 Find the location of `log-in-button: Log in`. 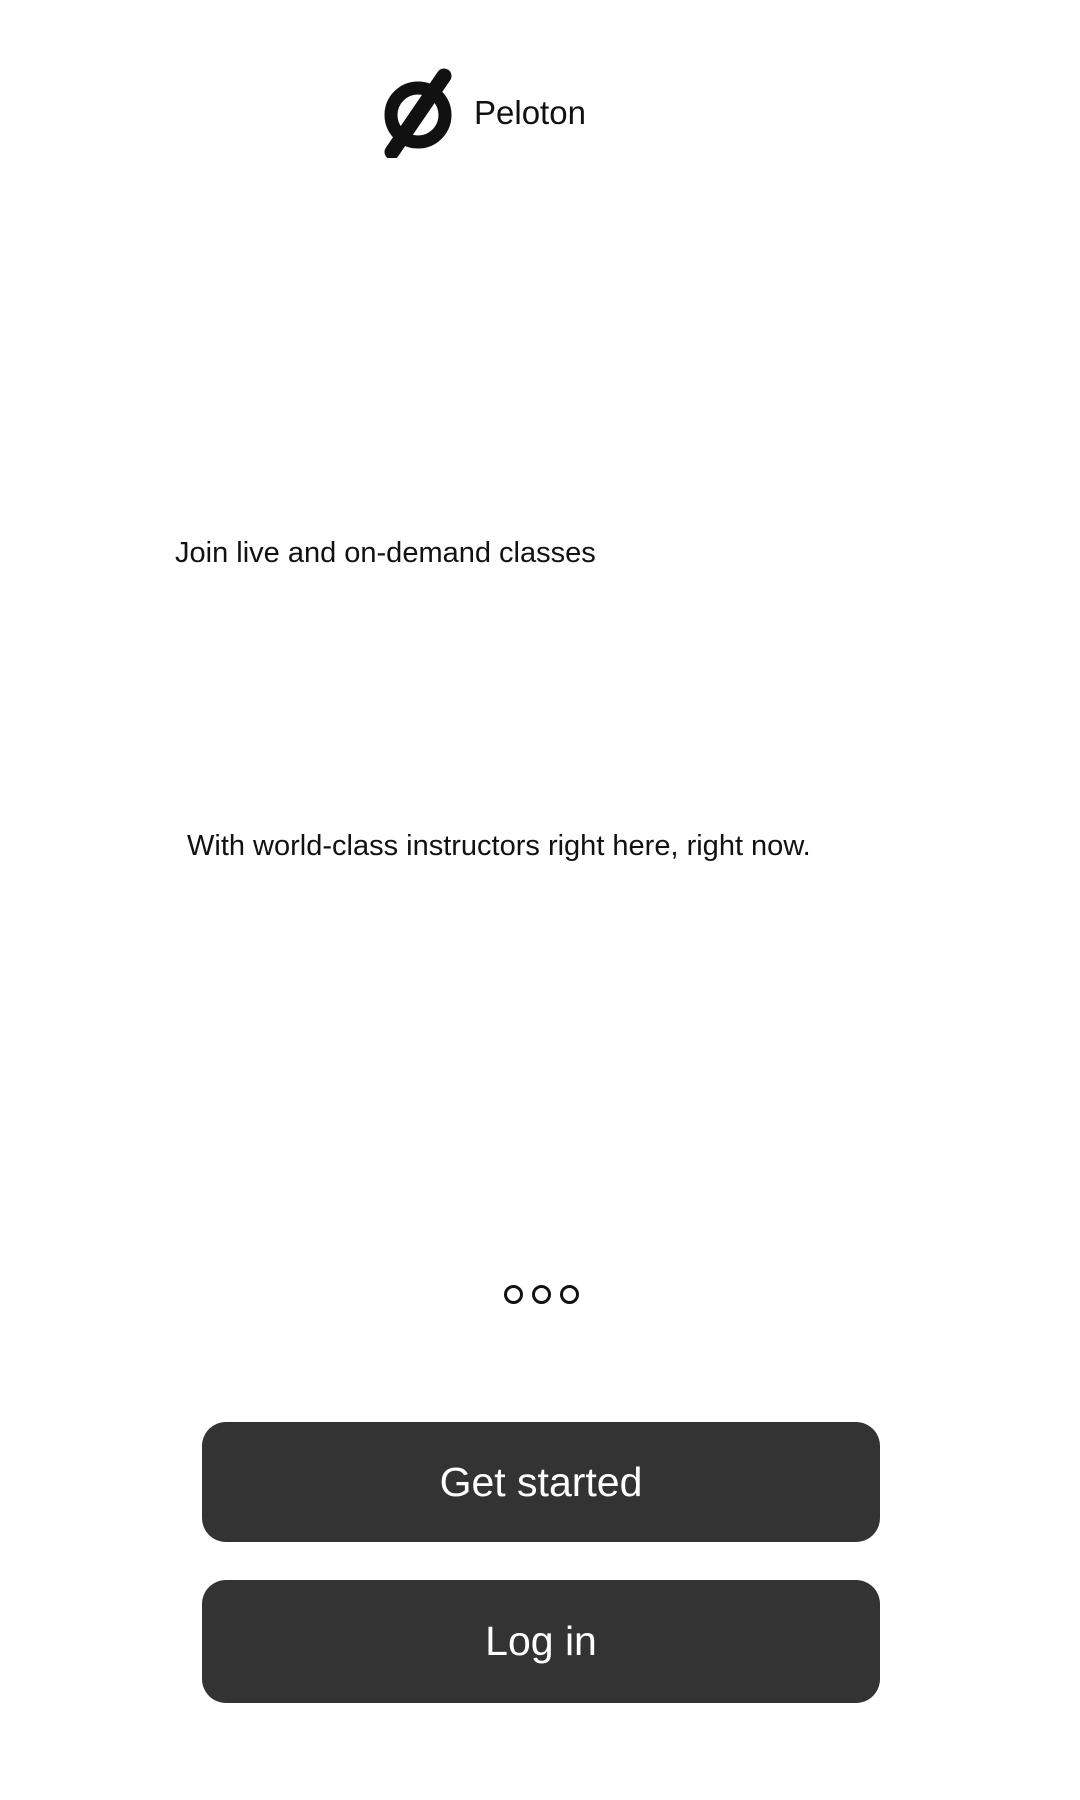

log-in-button: Log in is located at coordinates (541, 1641).